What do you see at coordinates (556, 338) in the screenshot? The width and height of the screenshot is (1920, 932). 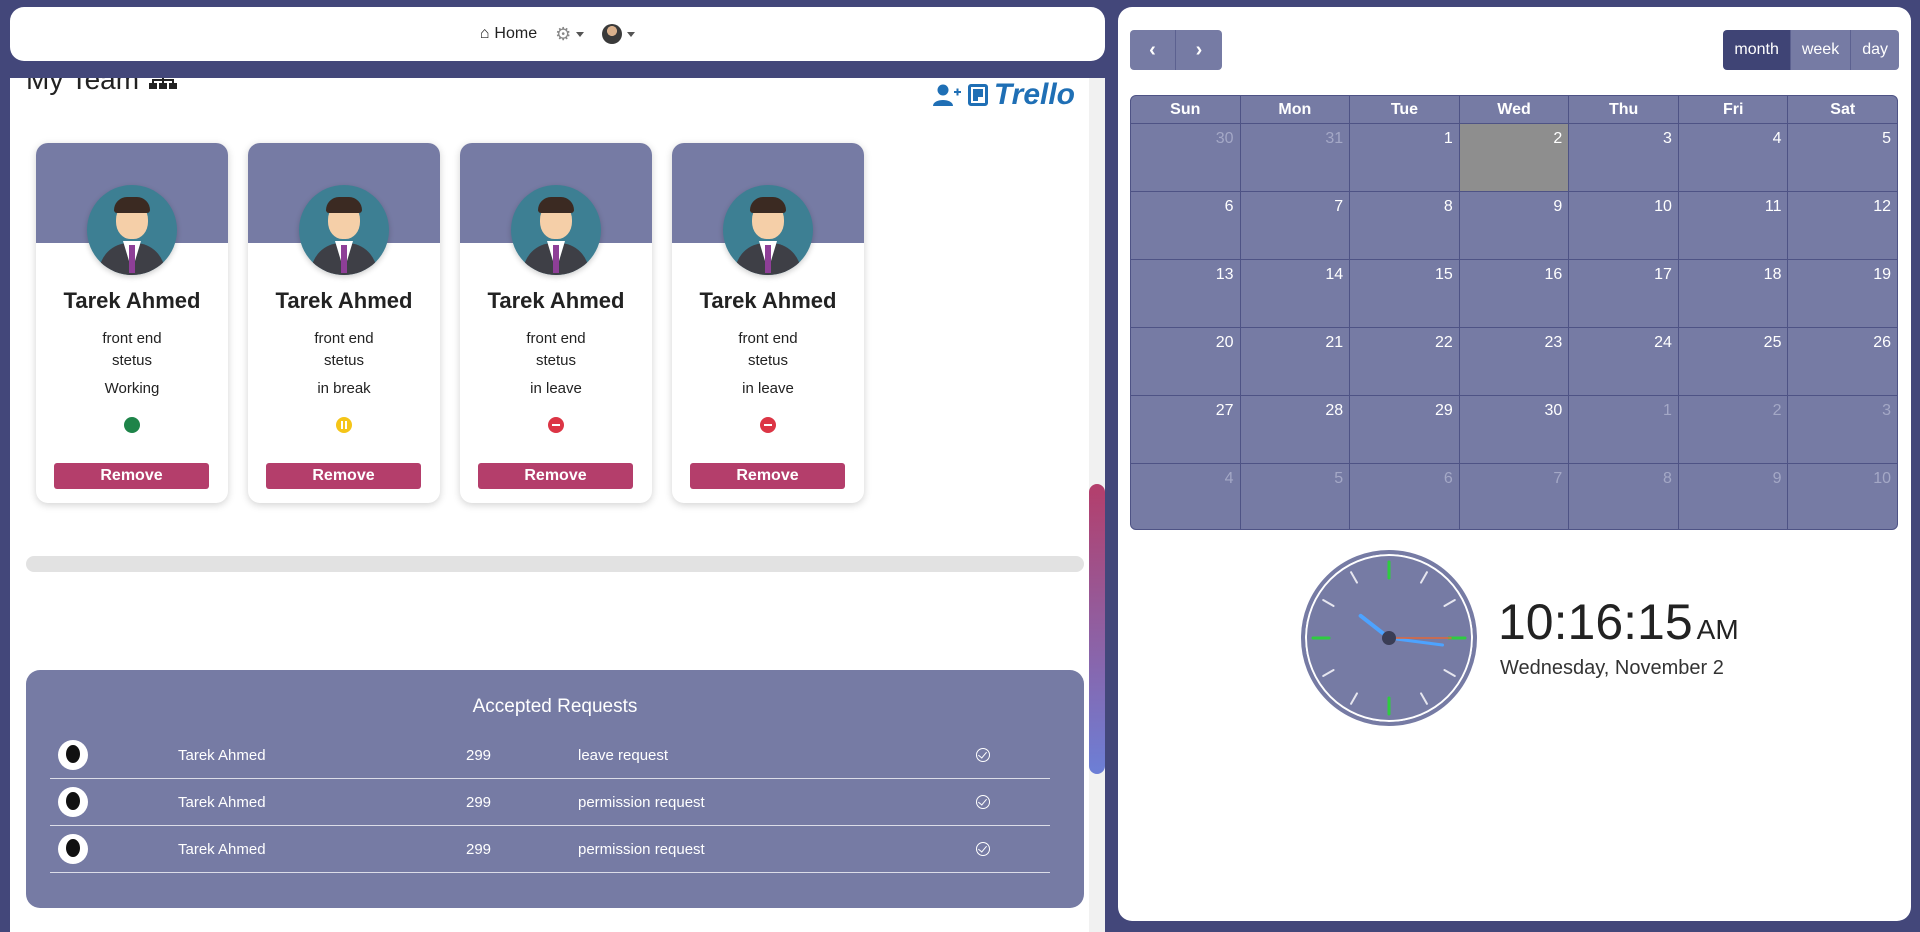 I see `member-role-text: front end` at bounding box center [556, 338].